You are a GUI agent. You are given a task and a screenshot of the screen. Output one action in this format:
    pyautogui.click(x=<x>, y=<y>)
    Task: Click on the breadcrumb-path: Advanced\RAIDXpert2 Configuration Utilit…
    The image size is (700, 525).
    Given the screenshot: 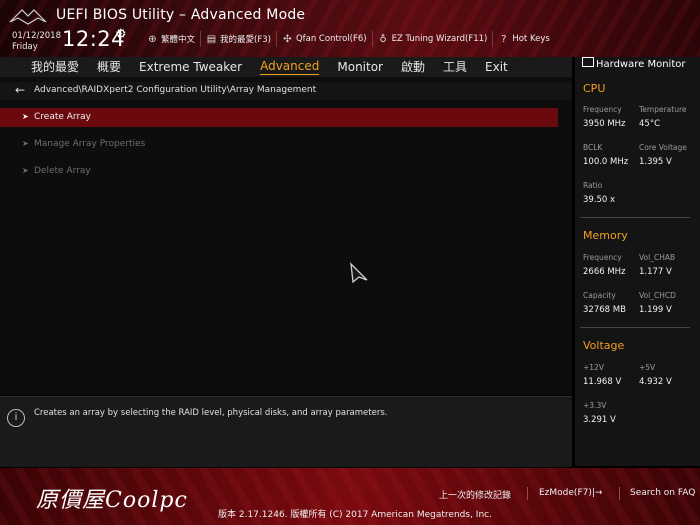 What is the action you would take?
    pyautogui.click(x=175, y=90)
    